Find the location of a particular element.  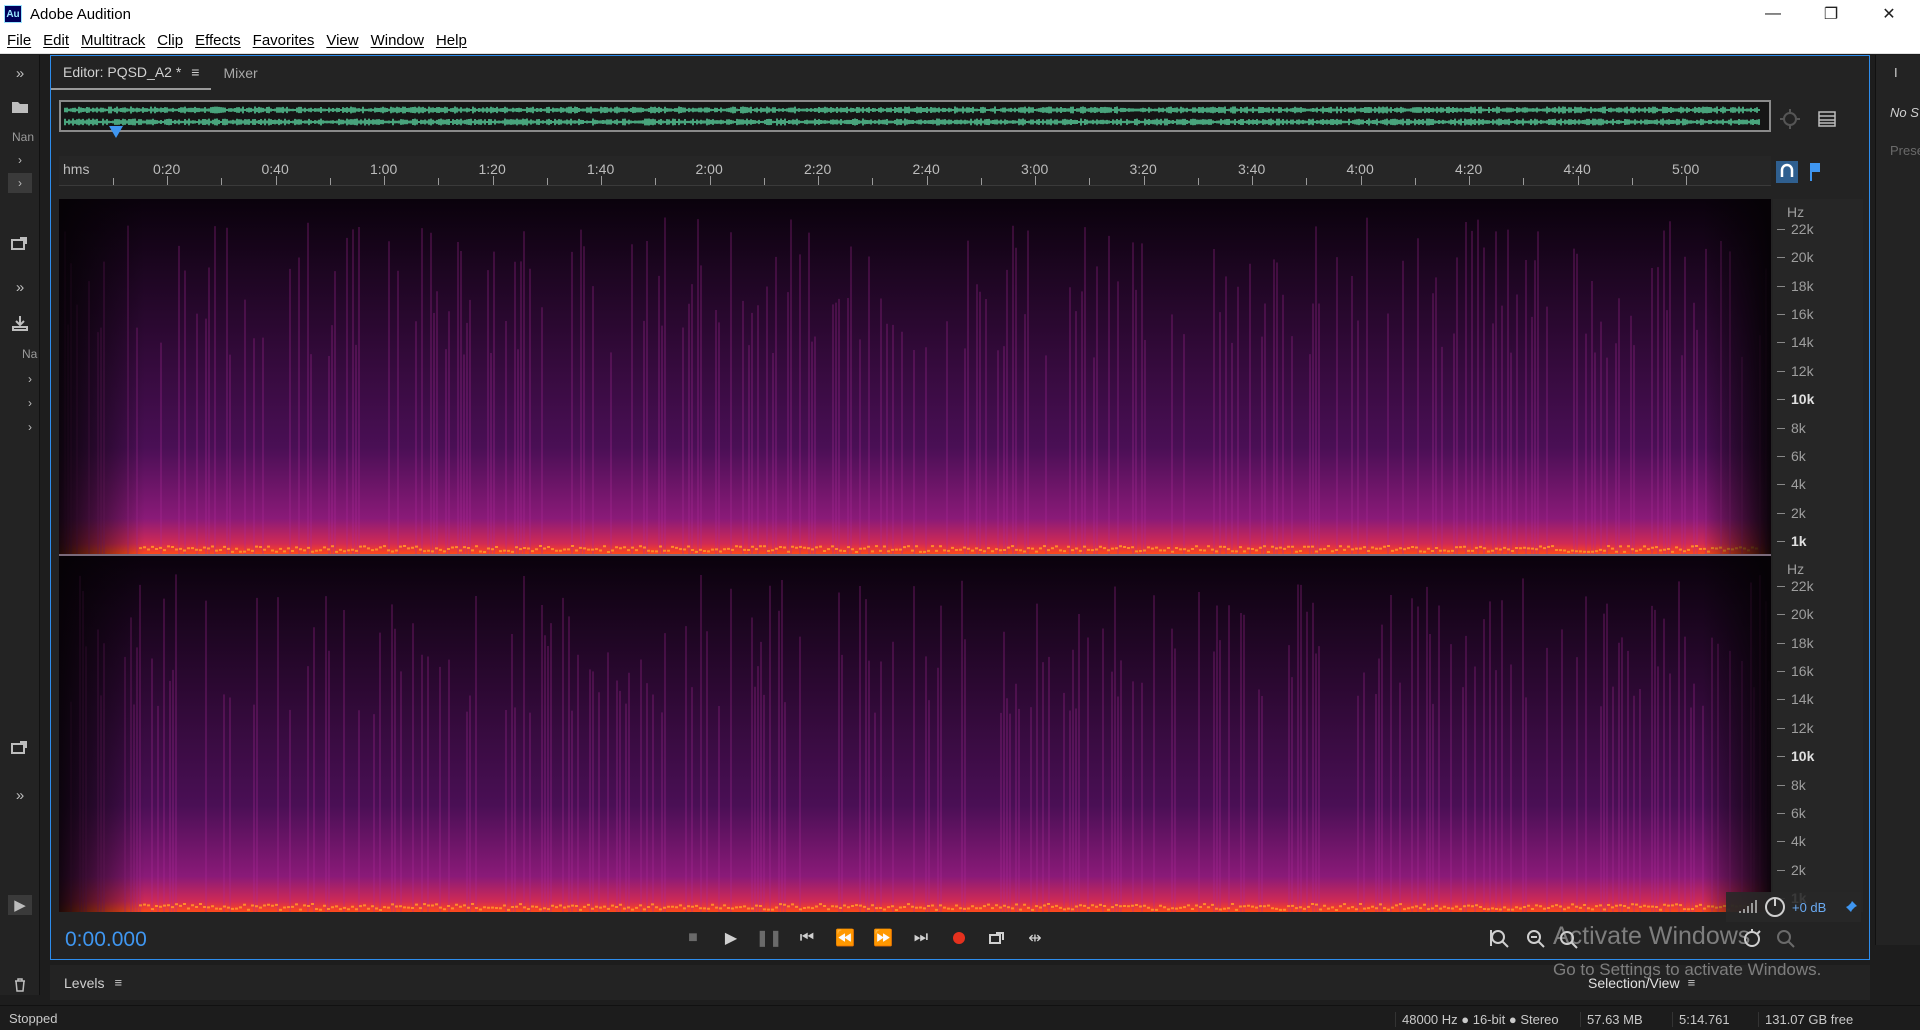

volume-knob-icon is located at coordinates (1775, 907).